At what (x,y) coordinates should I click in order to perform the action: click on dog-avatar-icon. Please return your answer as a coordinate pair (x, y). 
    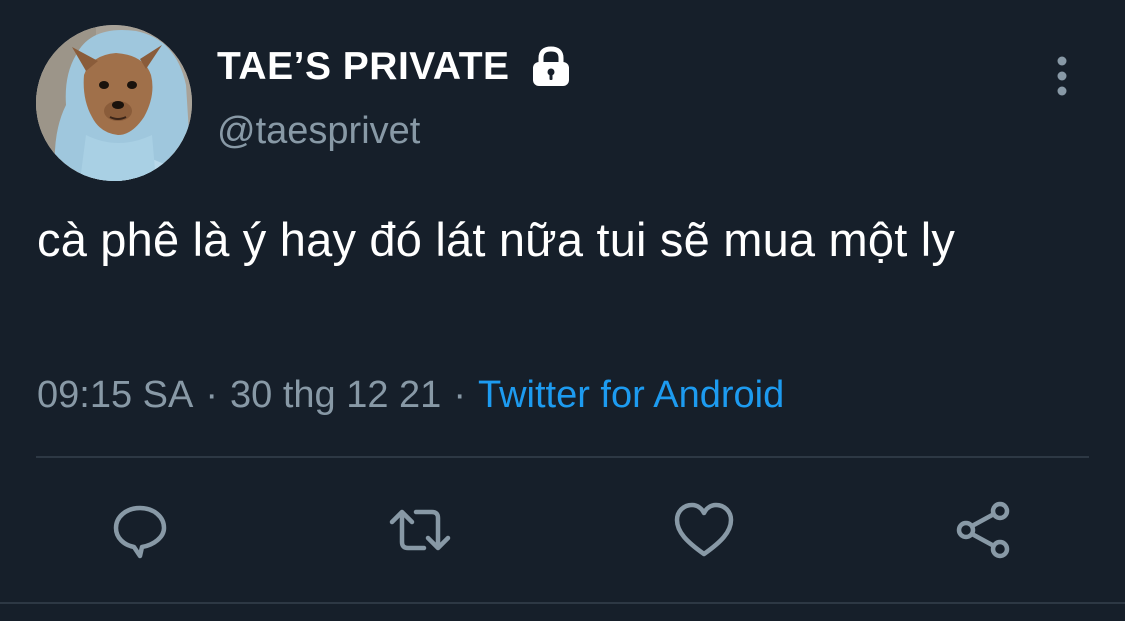
    Looking at the image, I should click on (114, 103).